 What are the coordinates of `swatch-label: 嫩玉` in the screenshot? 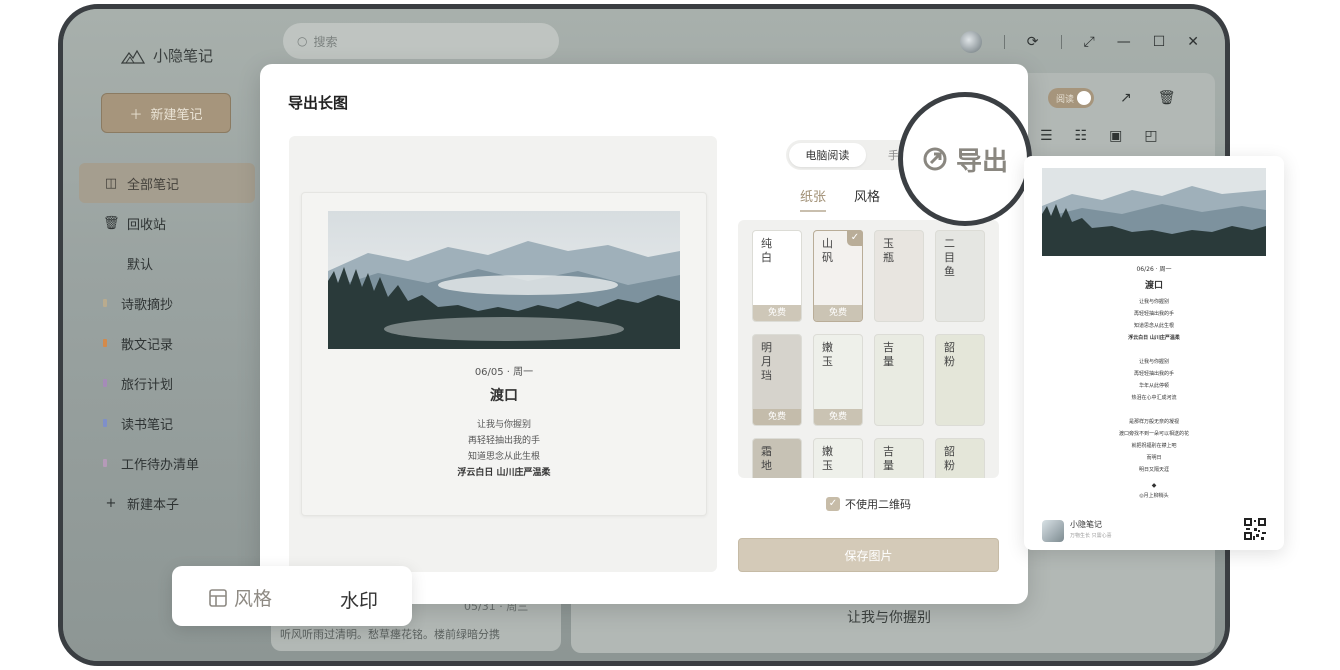 It's located at (827, 354).